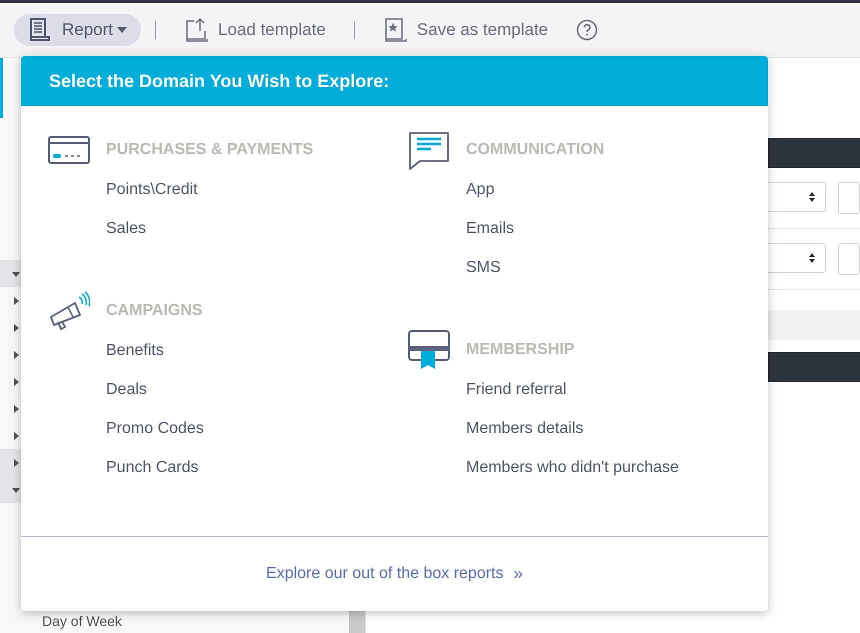 This screenshot has width=860, height=633. Describe the element at coordinates (480, 189) in the screenshot. I see `domain-report-link: App` at that location.